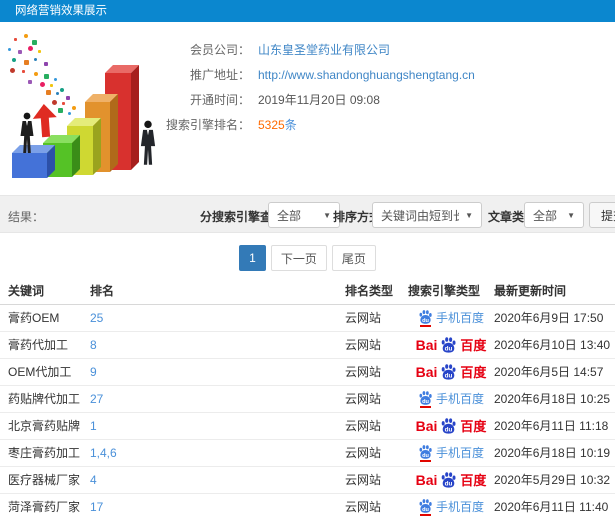  I want to click on table-row: 膏药代加工 8 云网站 Bai du 百度 2020年6月10日 13:40, so click(307, 345).